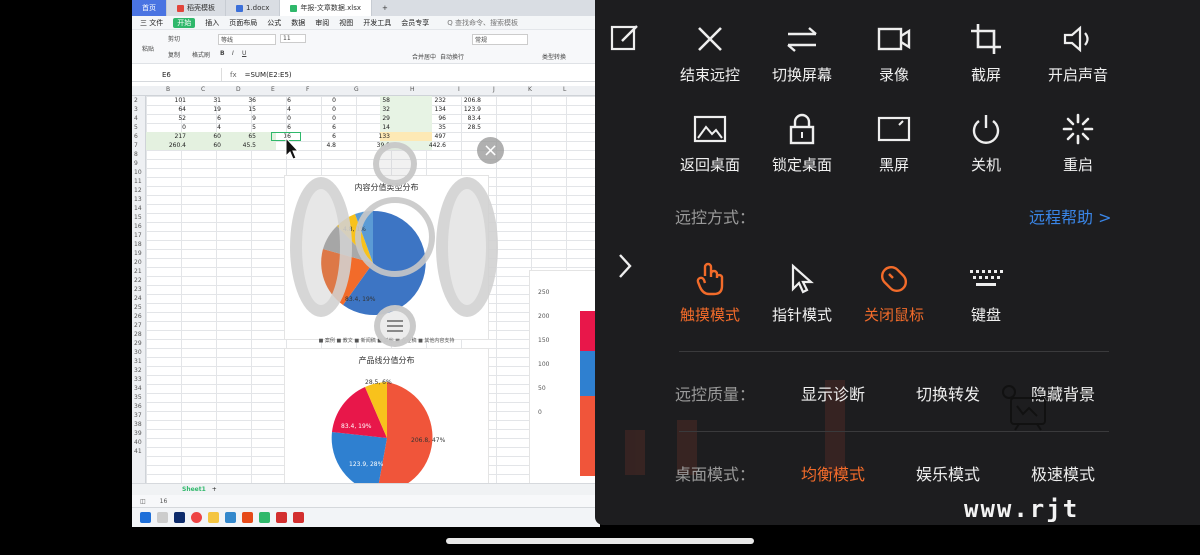  What do you see at coordinates (431, 109) in the screenshot?
I see `table-cell: 134` at bounding box center [431, 109].